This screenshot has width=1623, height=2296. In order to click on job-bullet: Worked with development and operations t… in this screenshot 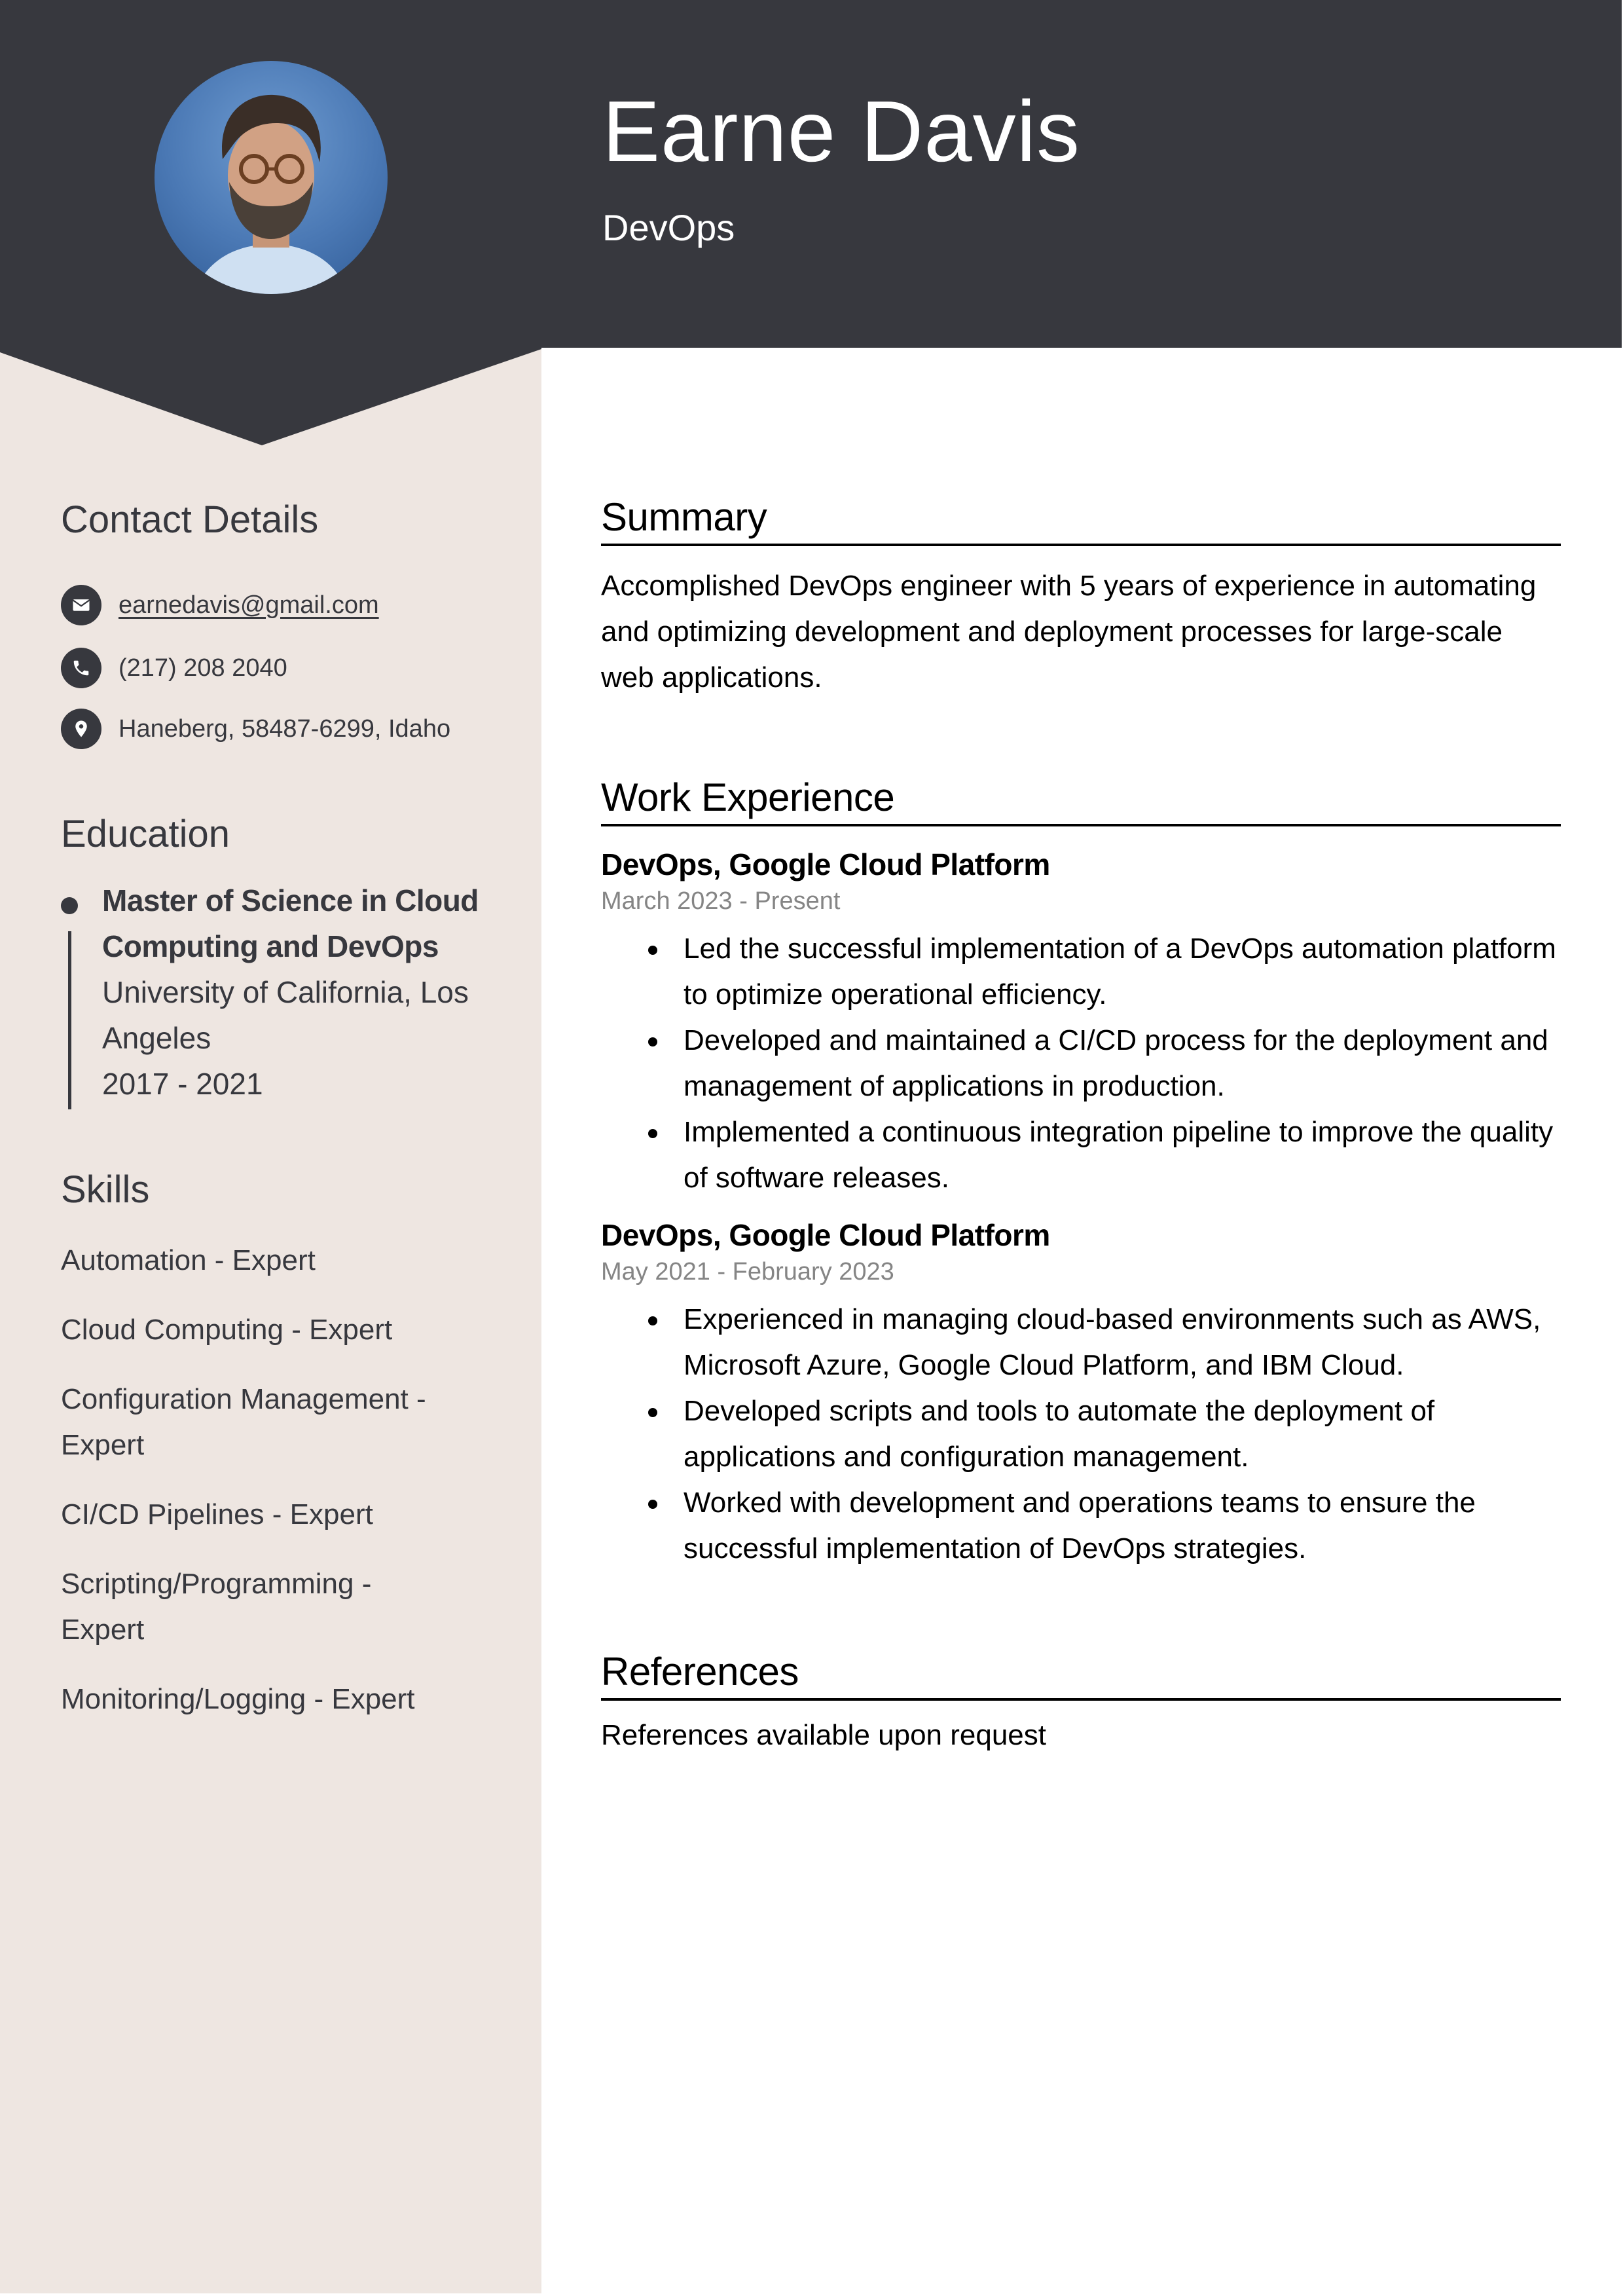, I will do `click(1081, 1526)`.